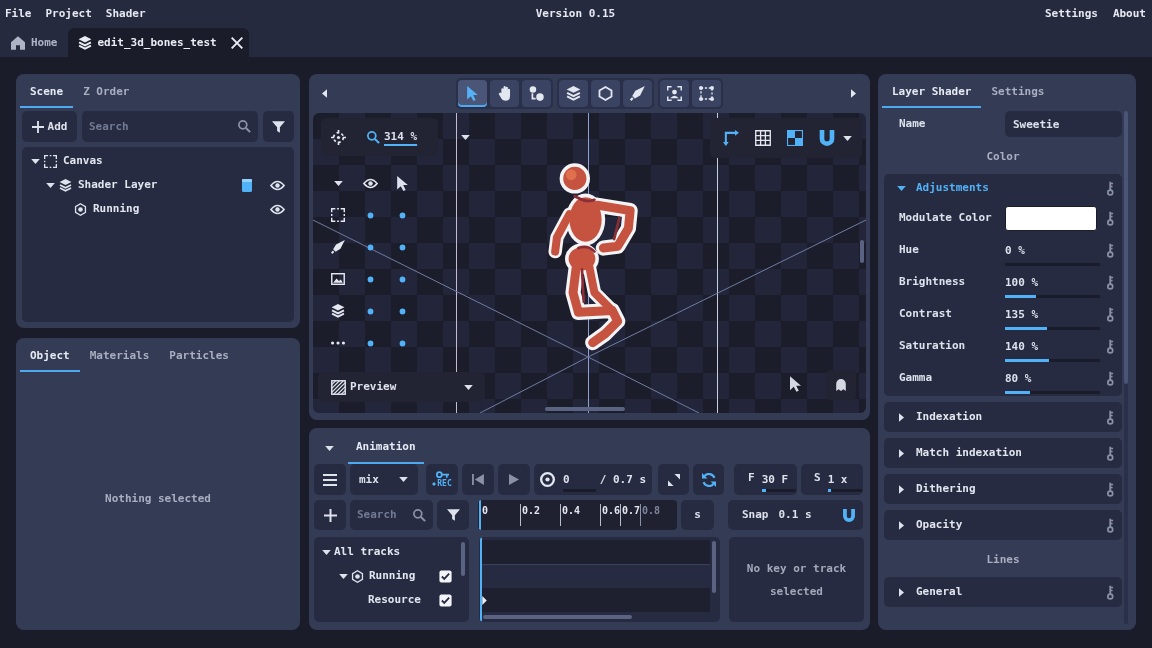 This screenshot has height=648, width=1152. Describe the element at coordinates (1052, 346) in the screenshot. I see `slider-value: 140 %` at that location.